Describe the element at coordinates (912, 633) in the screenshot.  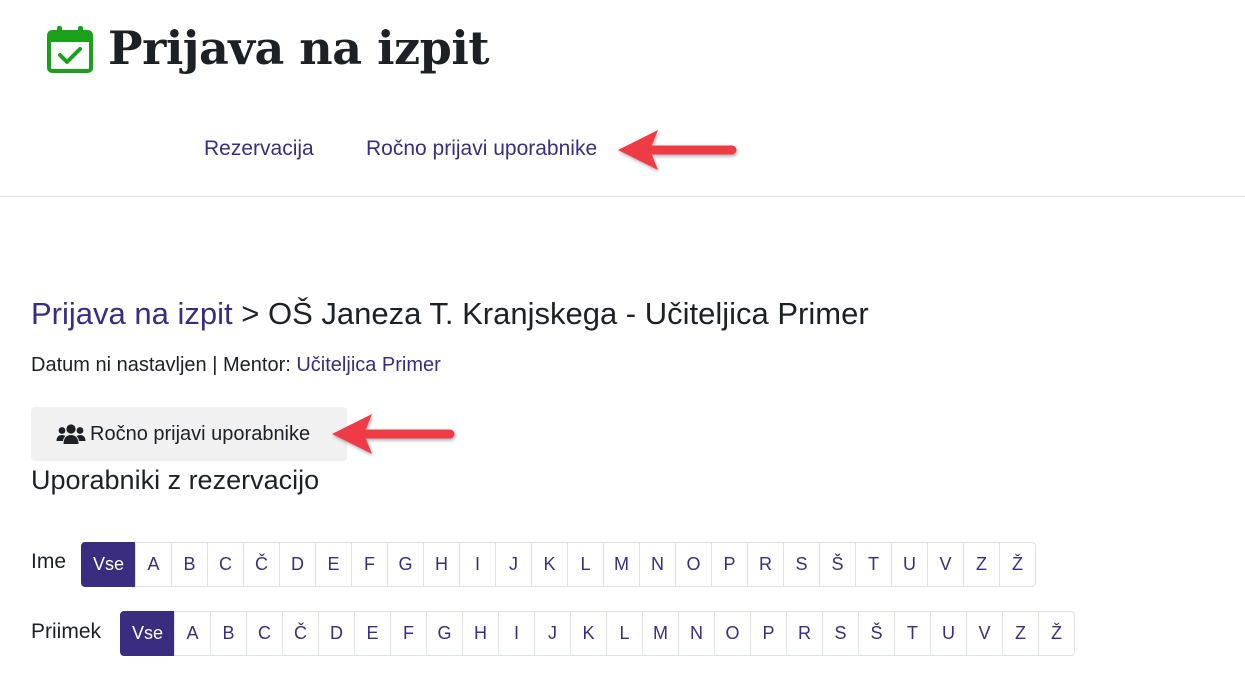
I see `last-name-initial-21: T` at that location.